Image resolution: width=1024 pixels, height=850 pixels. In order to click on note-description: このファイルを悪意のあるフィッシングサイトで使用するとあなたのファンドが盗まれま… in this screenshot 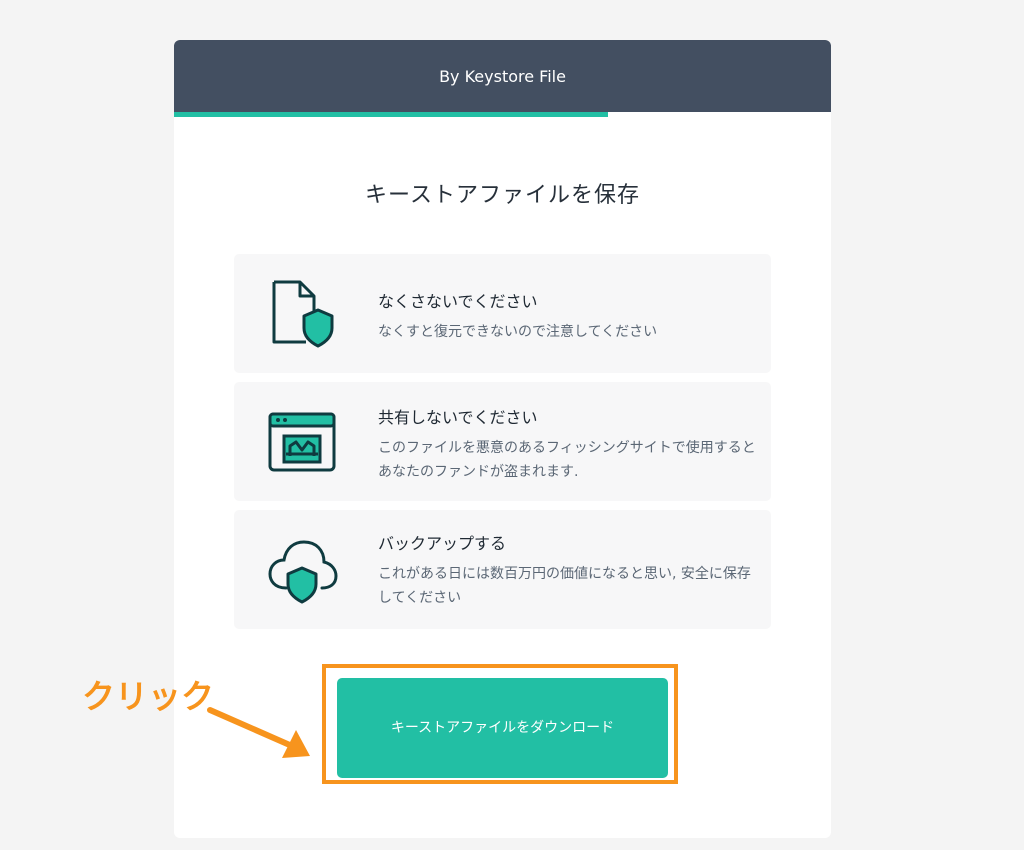, I will do `click(567, 460)`.